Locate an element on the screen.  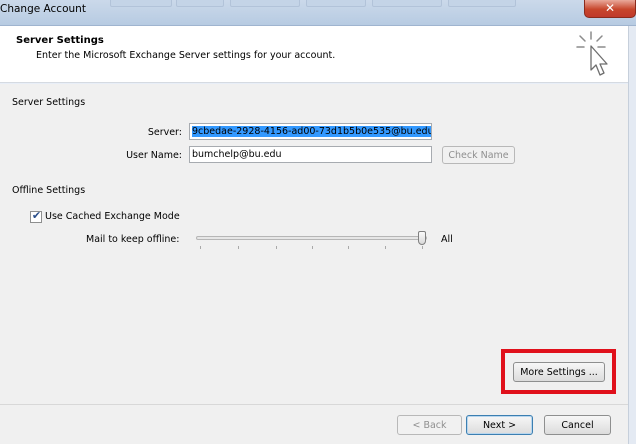
offline-settings-section-label: Offline Settings is located at coordinates (49, 190).